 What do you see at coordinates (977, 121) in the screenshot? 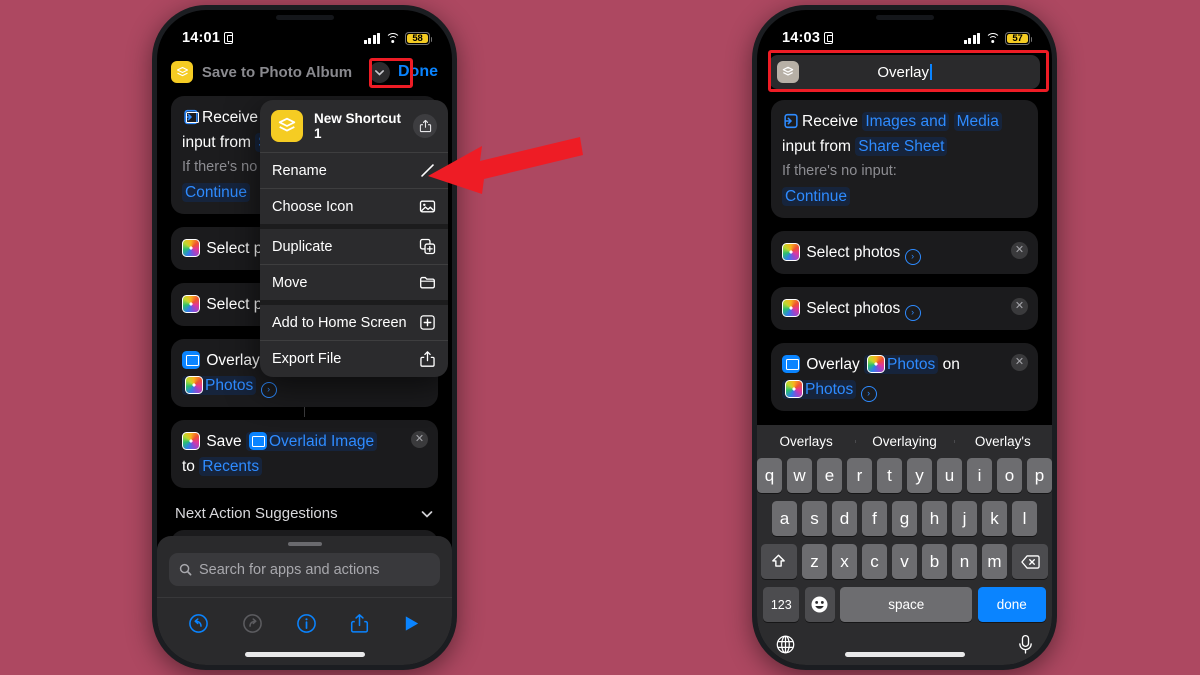
I see `input-type-token-2: Media` at bounding box center [977, 121].